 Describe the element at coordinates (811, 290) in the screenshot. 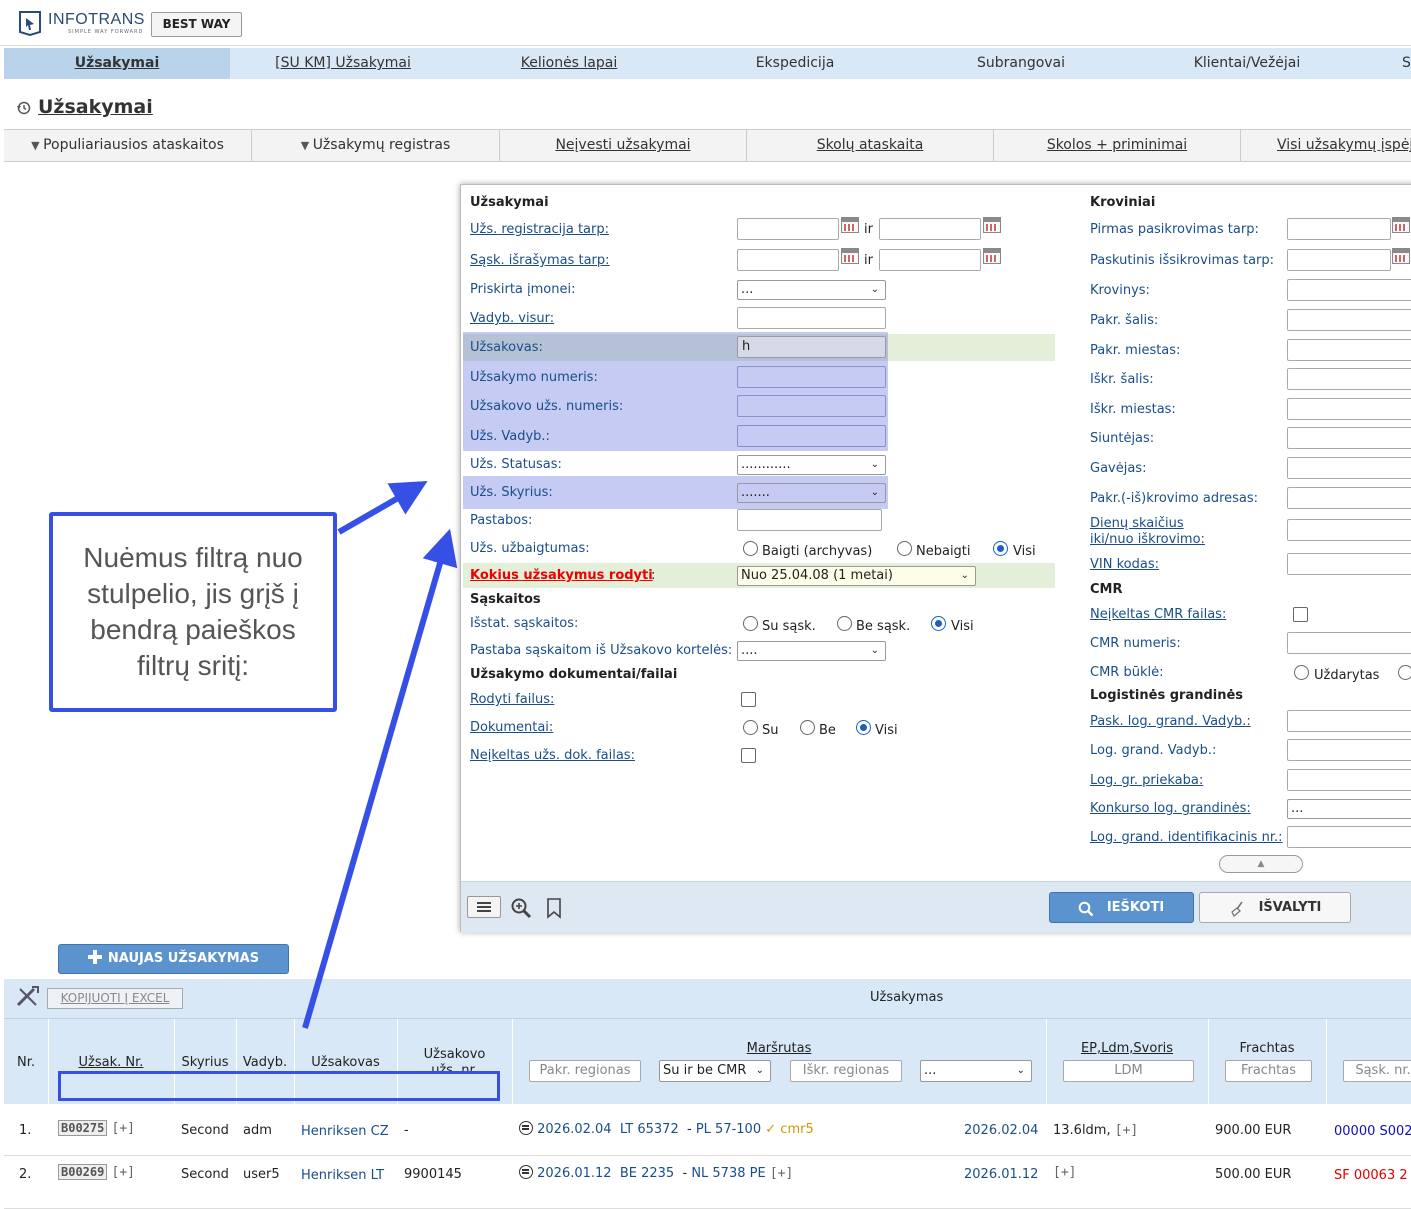

I see `assigned-company-select: ... ⌄` at that location.